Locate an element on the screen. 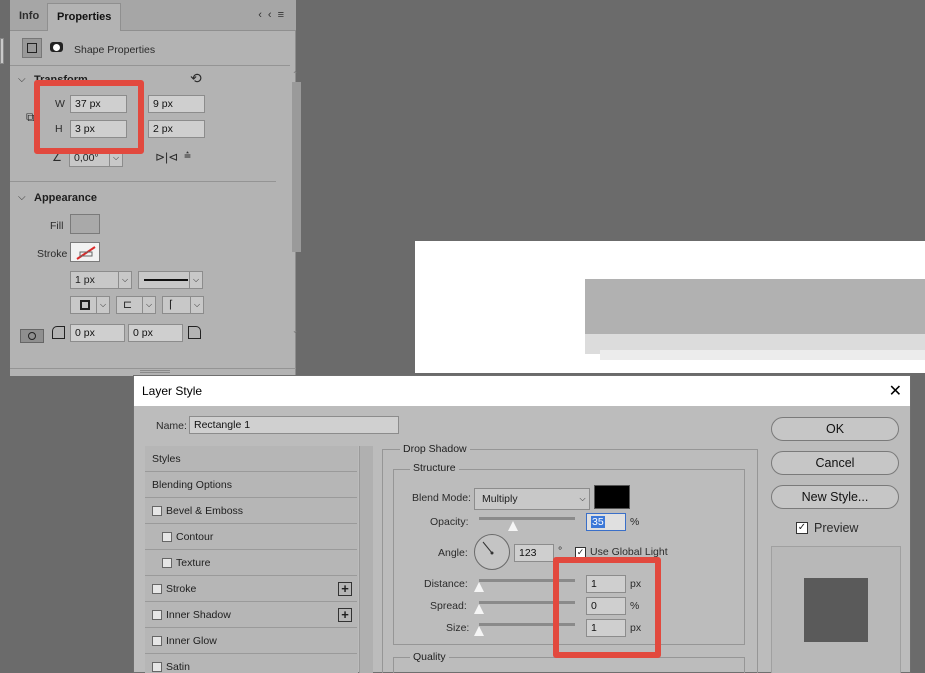  preview-checkbox: ✓ is located at coordinates (802, 528).